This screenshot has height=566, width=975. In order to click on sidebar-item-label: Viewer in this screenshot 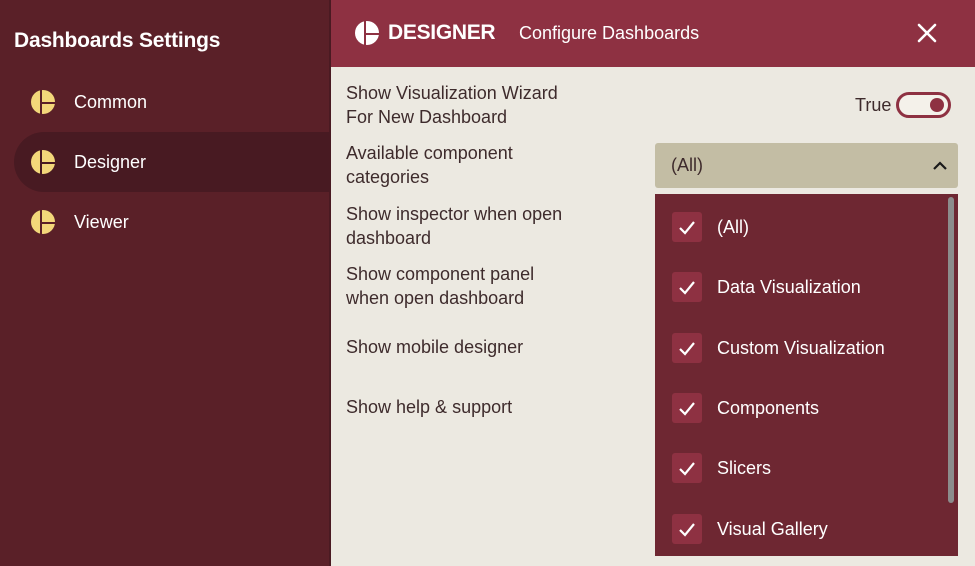, I will do `click(101, 221)`.